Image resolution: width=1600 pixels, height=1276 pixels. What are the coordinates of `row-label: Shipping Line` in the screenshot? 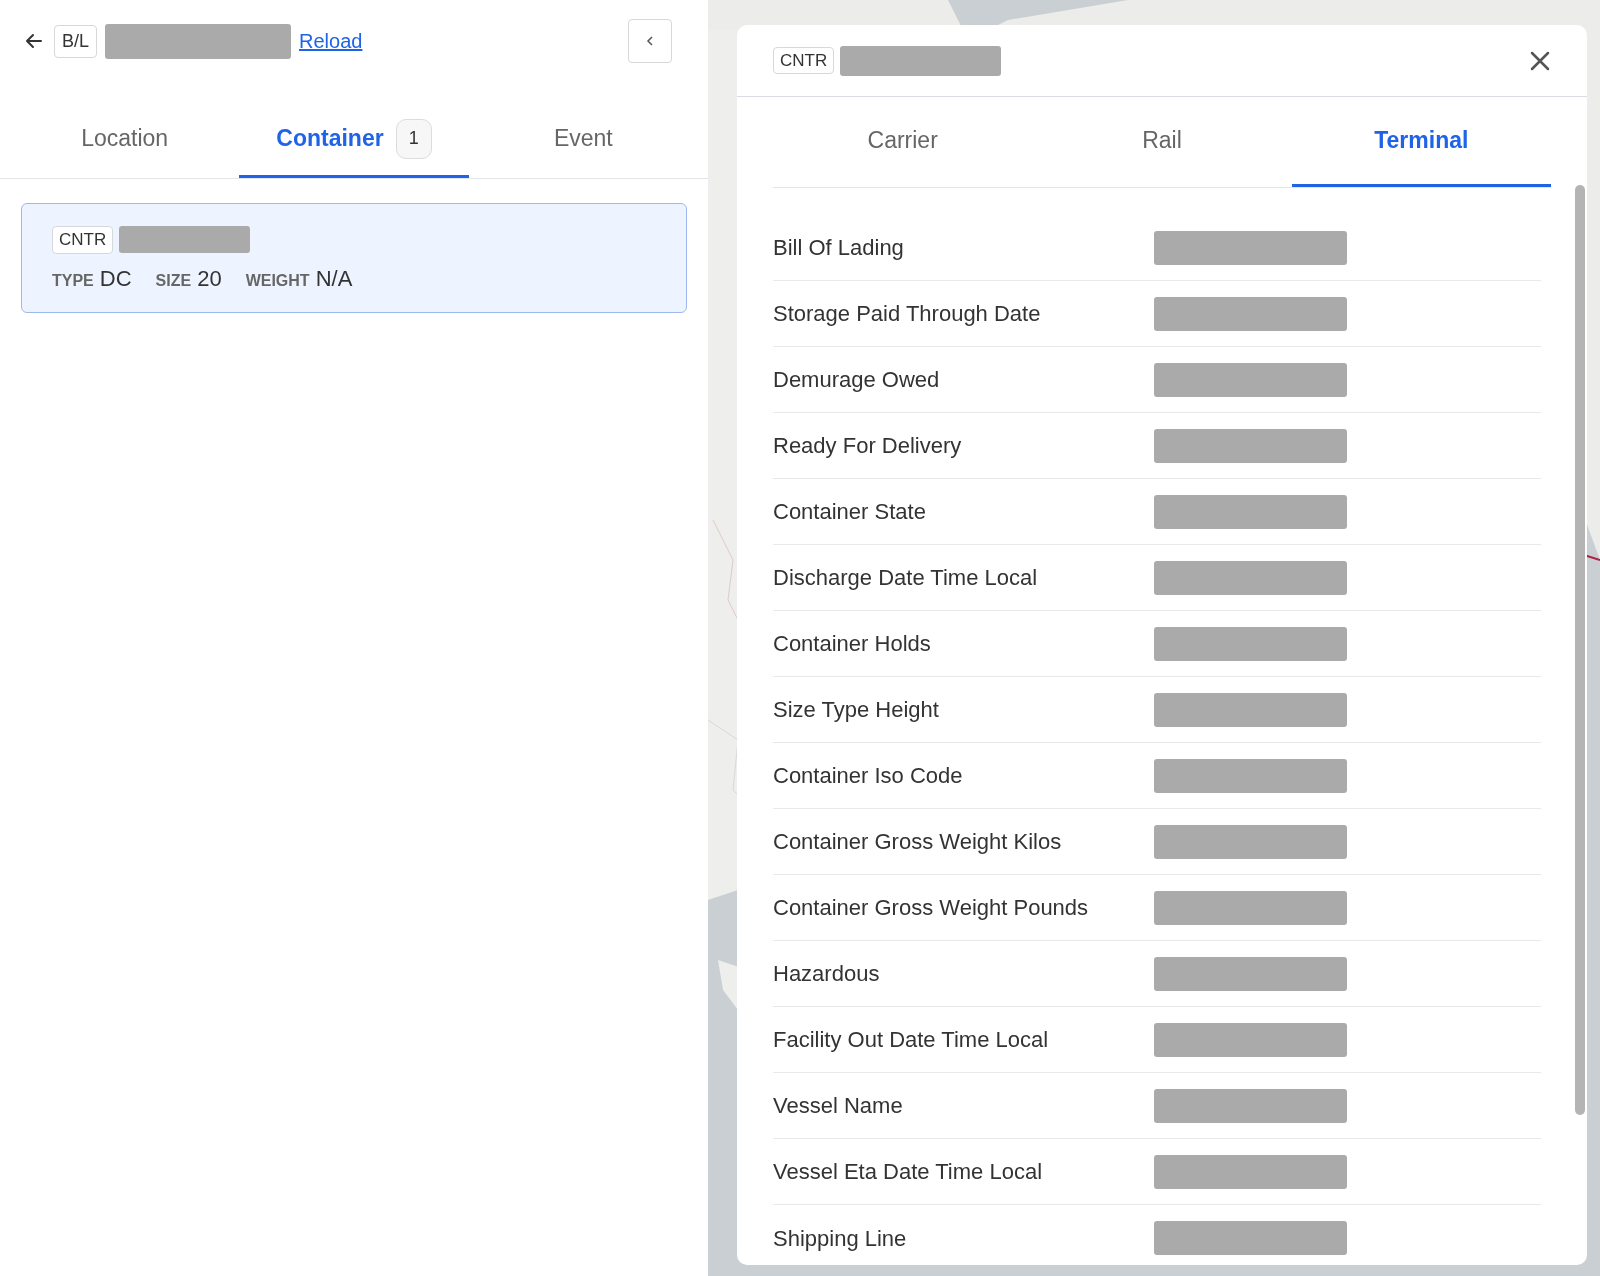 It's located at (840, 1238).